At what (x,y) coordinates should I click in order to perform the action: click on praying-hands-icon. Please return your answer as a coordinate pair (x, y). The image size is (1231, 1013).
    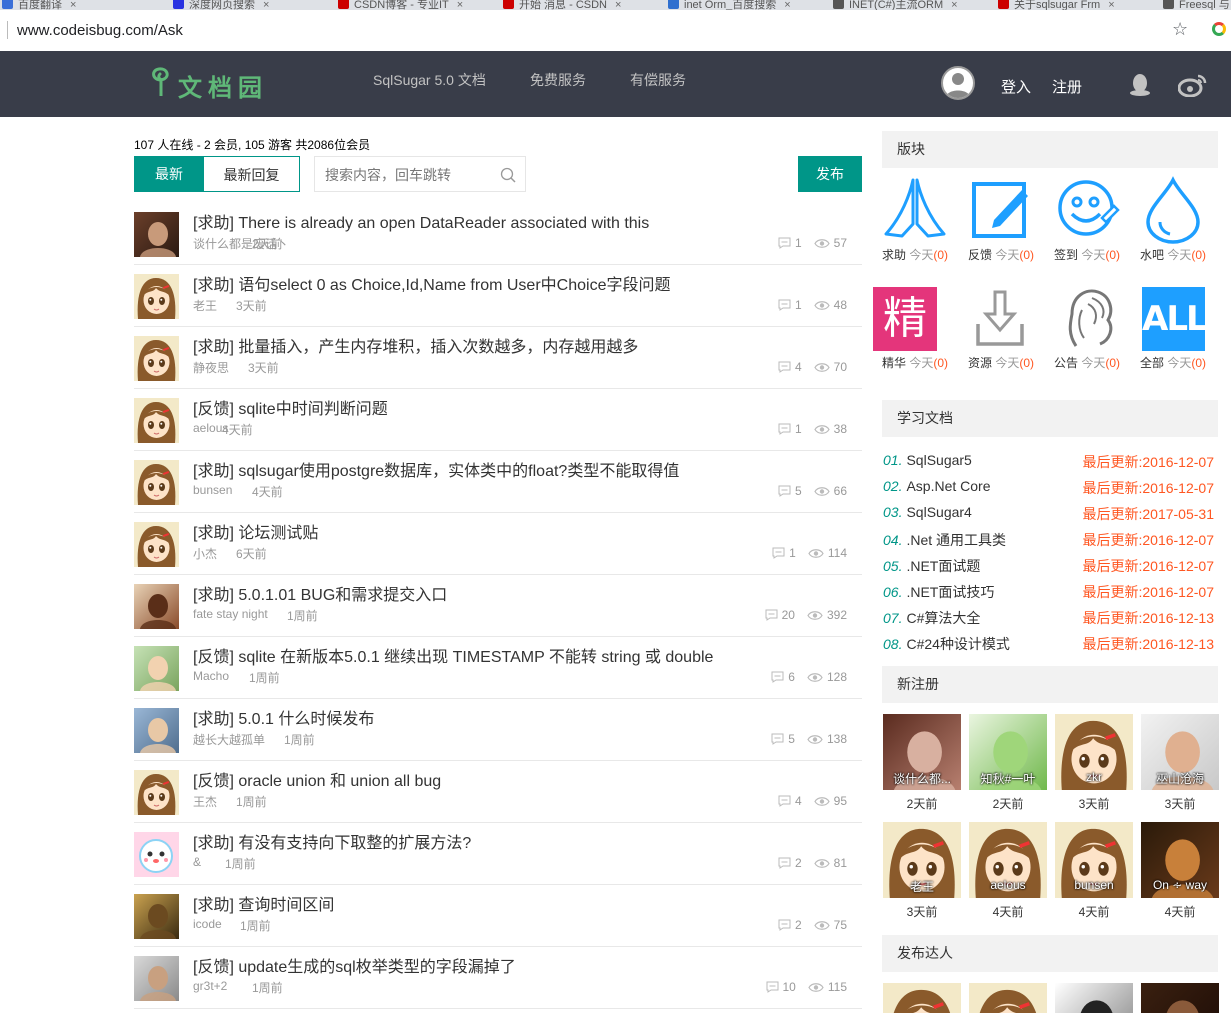
    Looking at the image, I should click on (915, 210).